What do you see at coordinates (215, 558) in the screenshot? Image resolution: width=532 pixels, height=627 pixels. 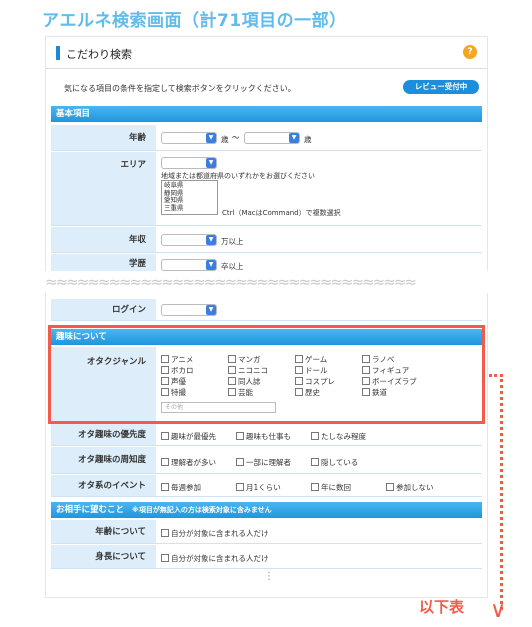 I see `partner-height-checkbox: 自分が対象に含まれる人だけ` at bounding box center [215, 558].